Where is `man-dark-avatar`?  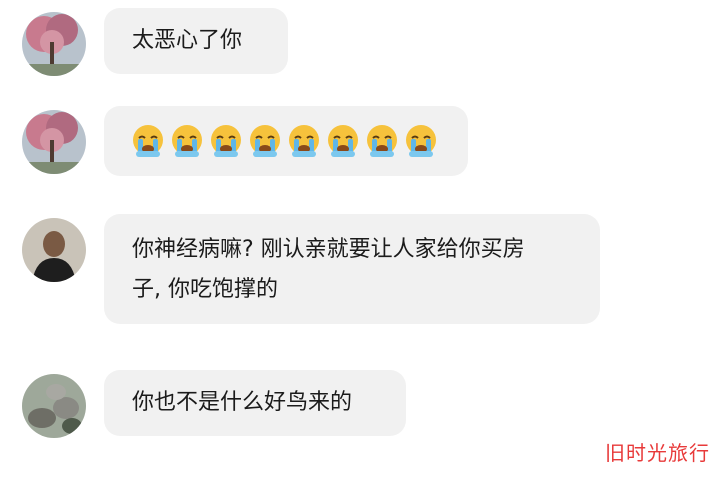 man-dark-avatar is located at coordinates (54, 250).